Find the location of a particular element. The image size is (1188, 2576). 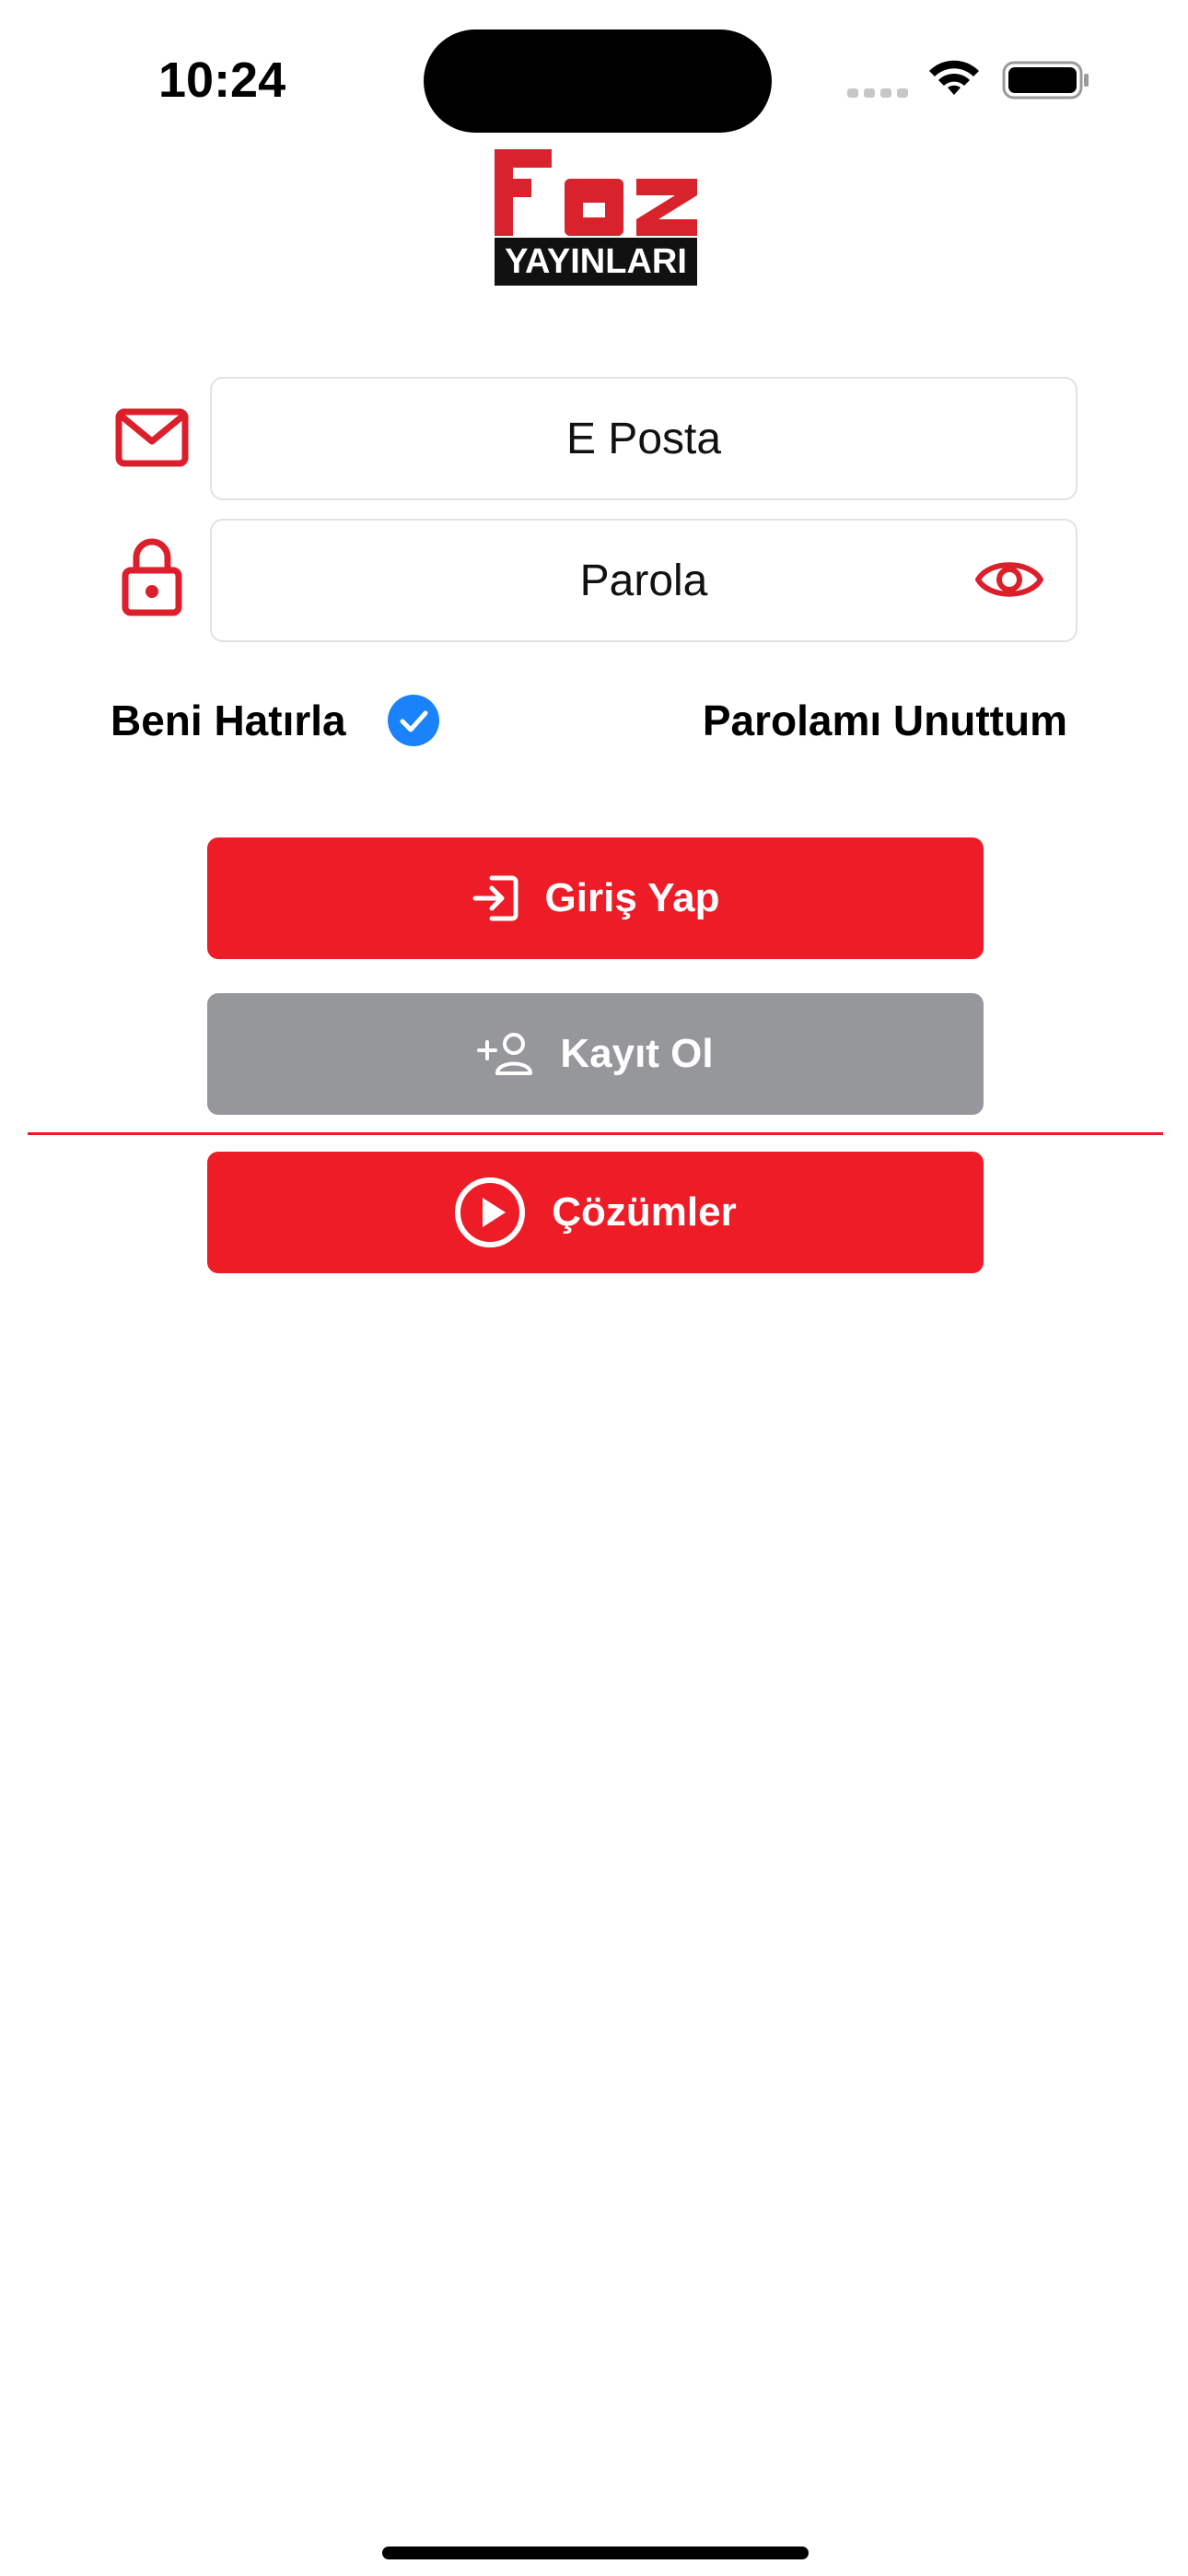

cellular-signal-icon is located at coordinates (877, 93).